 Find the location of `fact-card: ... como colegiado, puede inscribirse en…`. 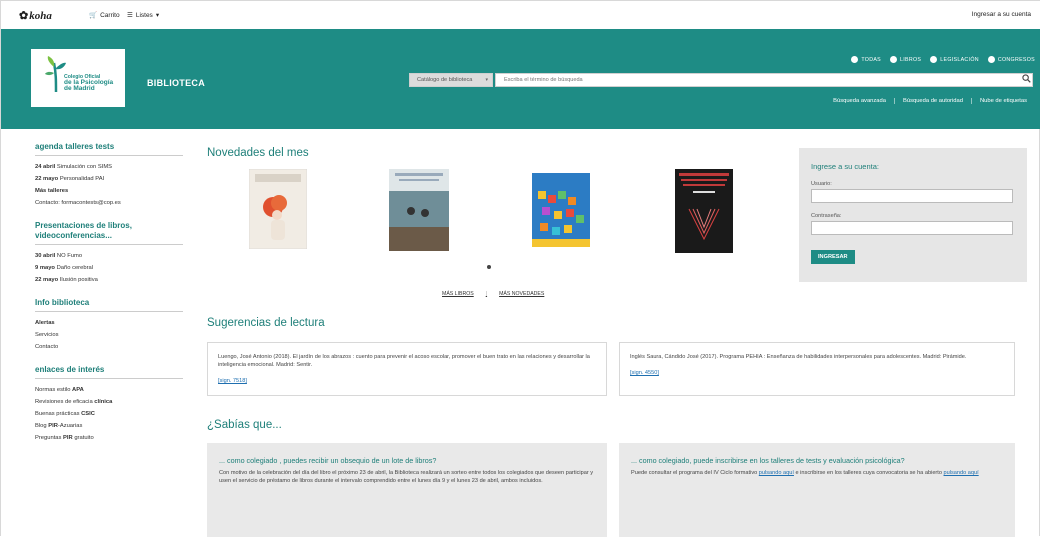

fact-card: ... como colegiado, puede inscribirse en… is located at coordinates (817, 490).